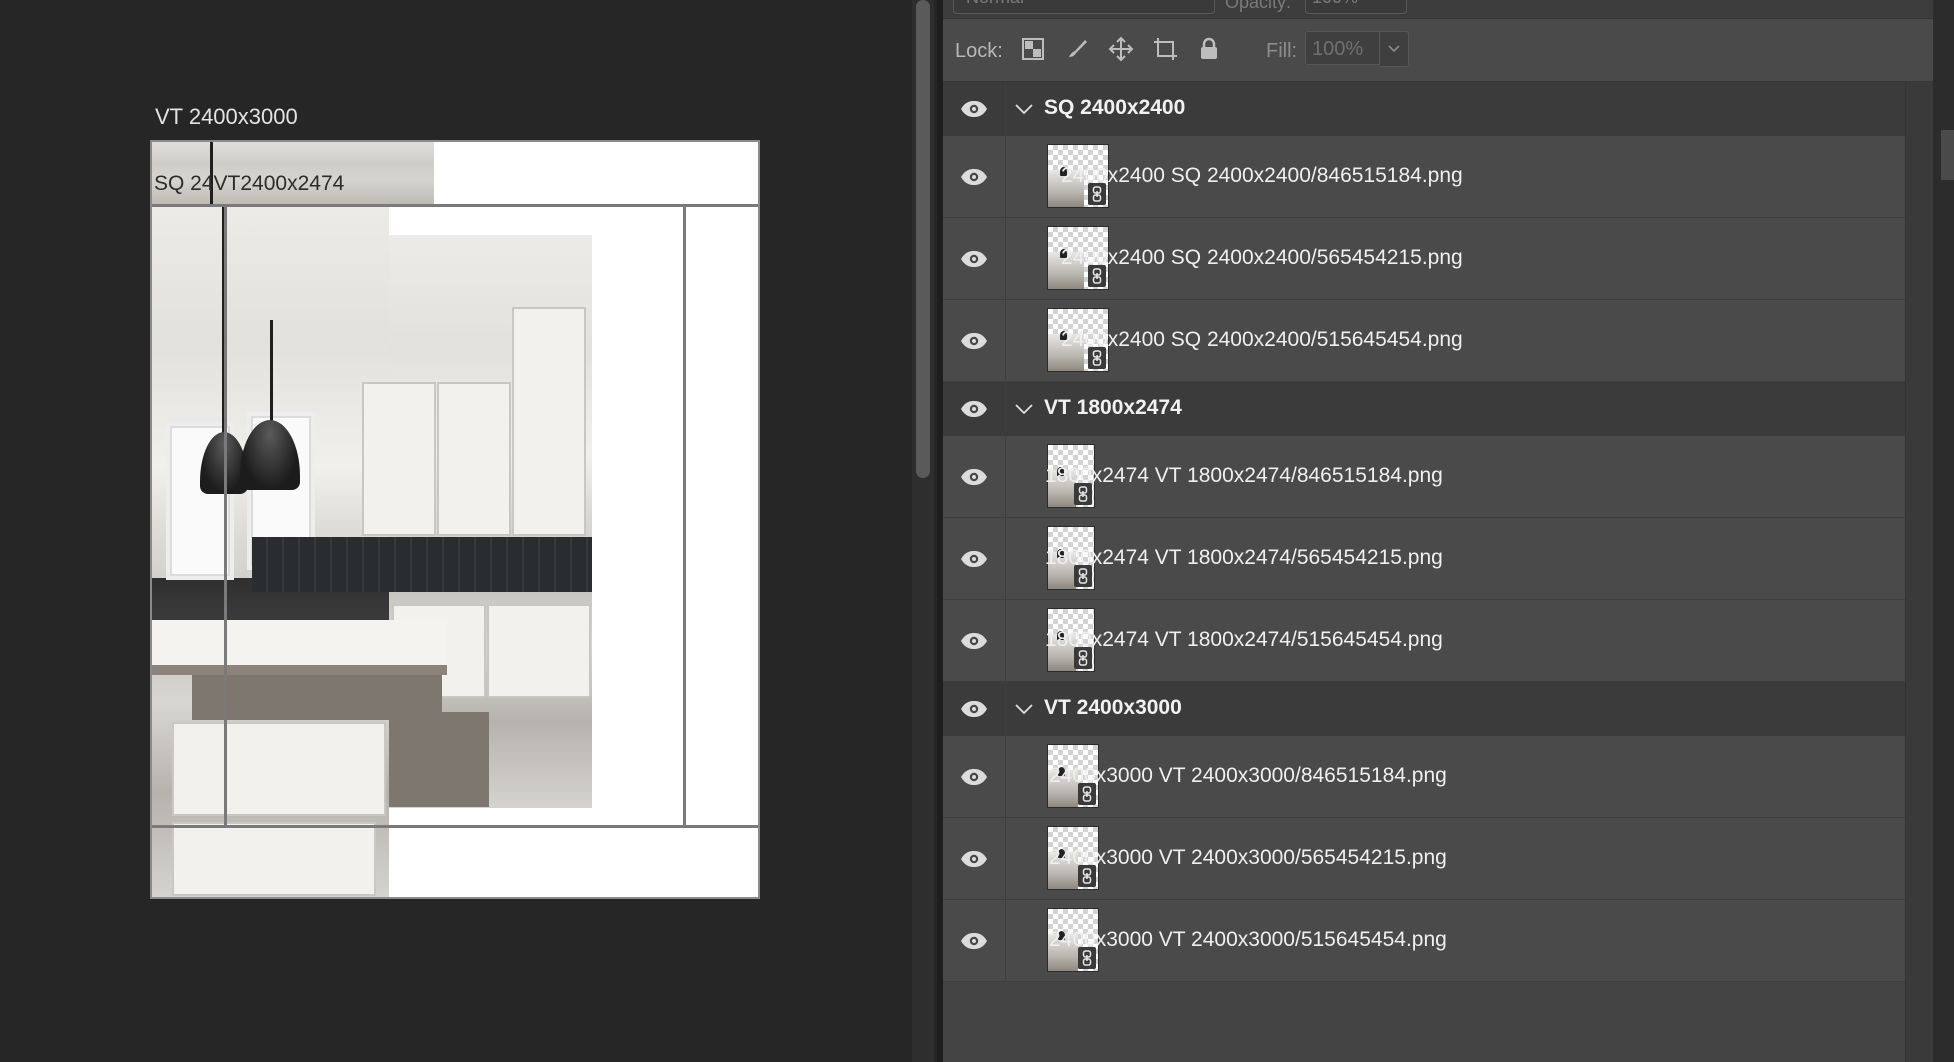 The image size is (1954, 1062). I want to click on layer-name: 2400x2400 SQ 2400x2400/515645454.png, so click(1262, 340).